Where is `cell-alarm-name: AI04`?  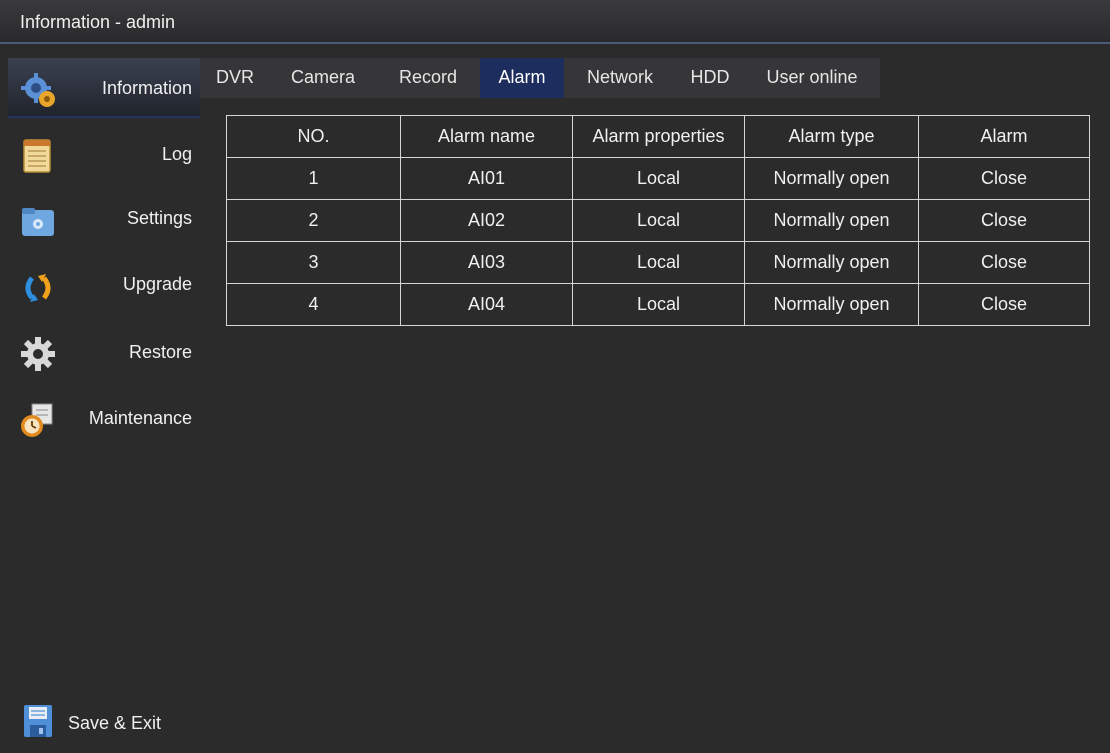
cell-alarm-name: AI04 is located at coordinates (486, 304).